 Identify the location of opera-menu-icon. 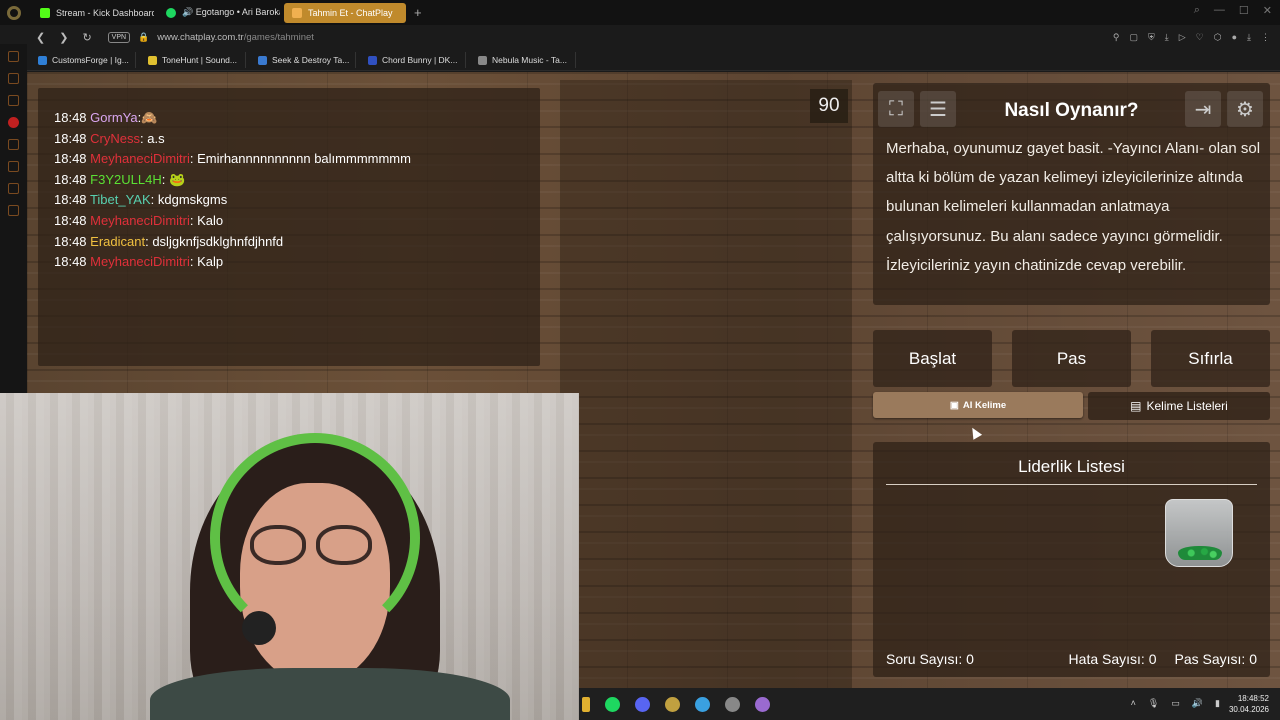
(14, 12).